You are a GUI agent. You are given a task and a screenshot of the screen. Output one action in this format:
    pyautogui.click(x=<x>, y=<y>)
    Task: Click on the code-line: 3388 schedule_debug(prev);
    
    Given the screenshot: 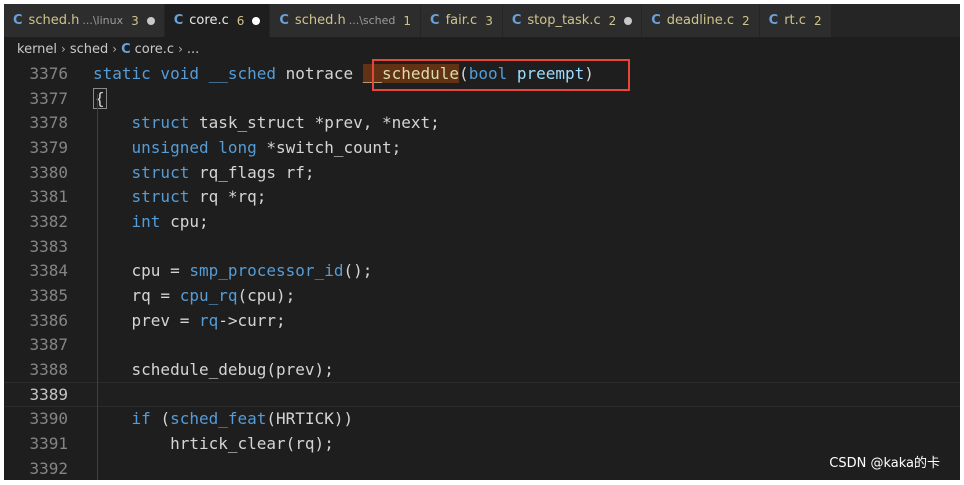 What is the action you would take?
    pyautogui.click(x=482, y=369)
    